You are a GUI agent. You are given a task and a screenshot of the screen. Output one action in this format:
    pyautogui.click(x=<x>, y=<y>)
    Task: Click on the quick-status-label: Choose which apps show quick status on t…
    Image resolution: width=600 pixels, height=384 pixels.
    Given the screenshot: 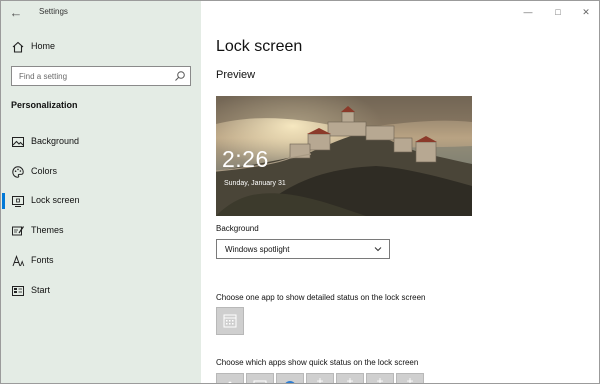 What is the action you would take?
    pyautogui.click(x=317, y=362)
    